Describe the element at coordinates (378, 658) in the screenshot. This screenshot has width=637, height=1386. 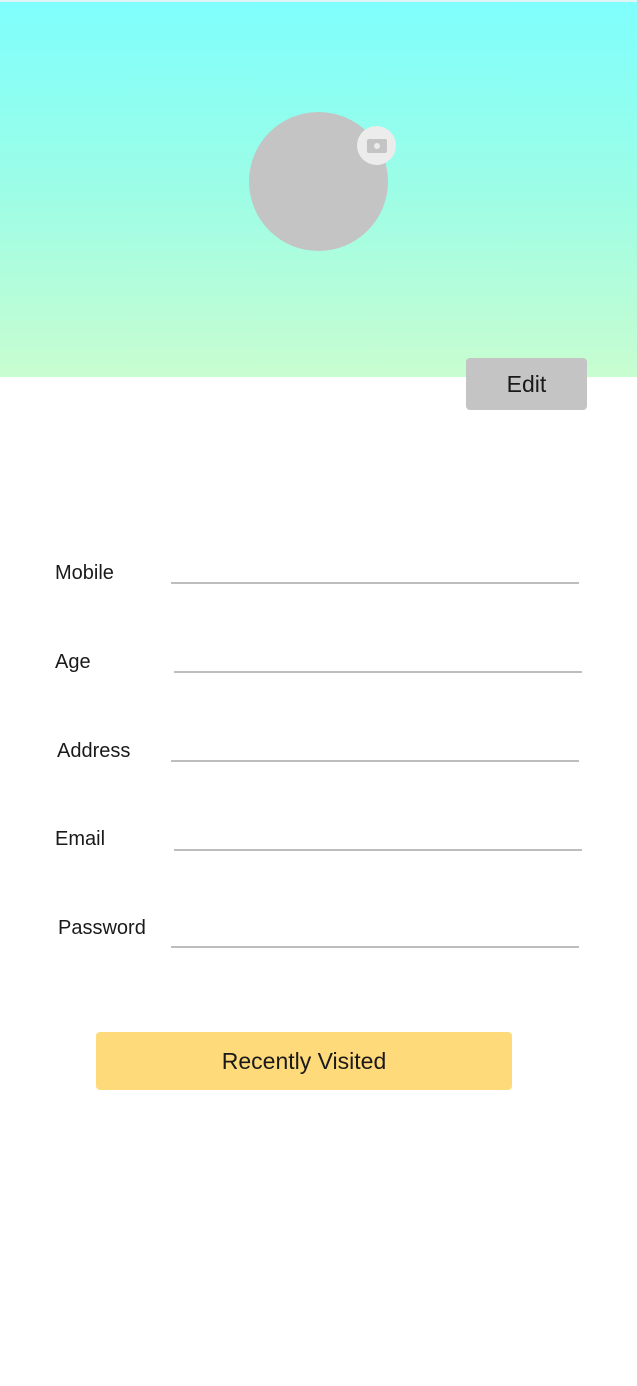
I see `age-field` at that location.